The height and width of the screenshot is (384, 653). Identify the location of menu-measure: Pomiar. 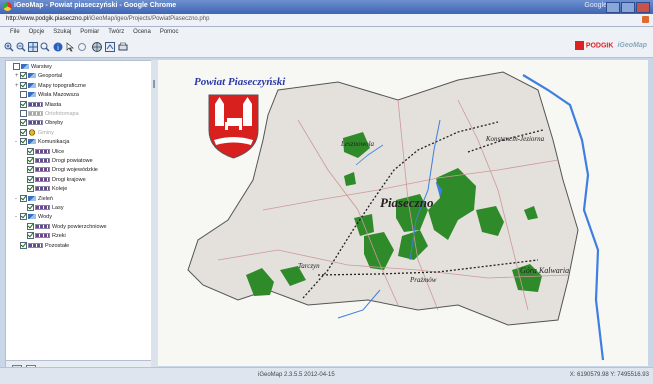
(89, 32).